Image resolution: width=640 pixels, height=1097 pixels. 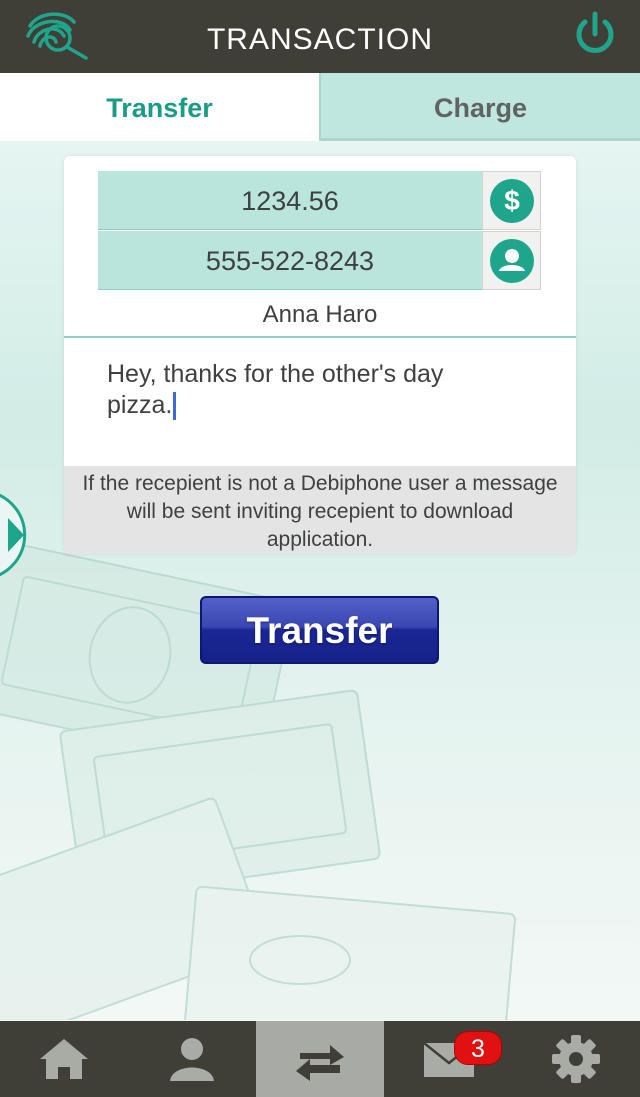 I want to click on phone-field: 555-522-8243, so click(x=319, y=260).